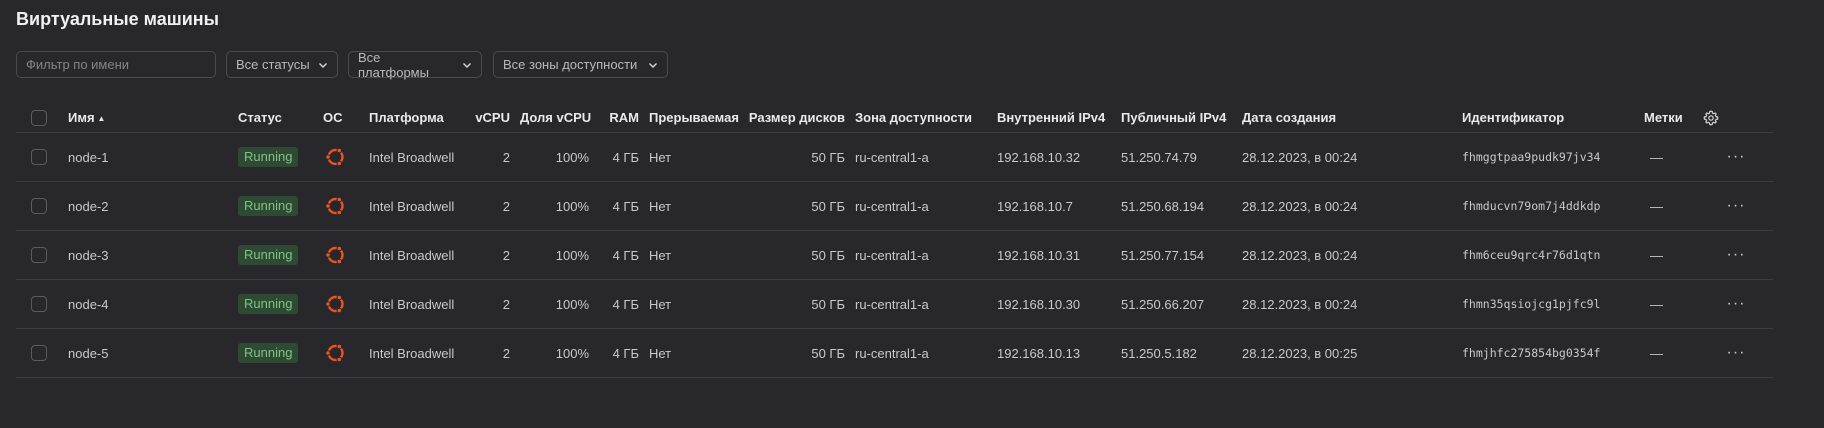 The image size is (1824, 428). Describe the element at coordinates (282, 64) in the screenshot. I see `status-filter-select: Все статусы` at that location.